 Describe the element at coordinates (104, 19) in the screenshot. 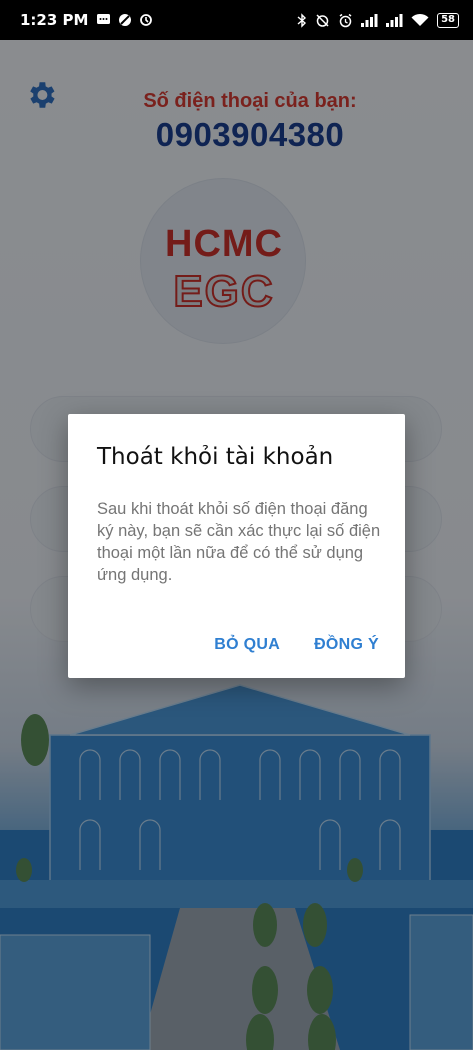

I see `message-icon` at that location.